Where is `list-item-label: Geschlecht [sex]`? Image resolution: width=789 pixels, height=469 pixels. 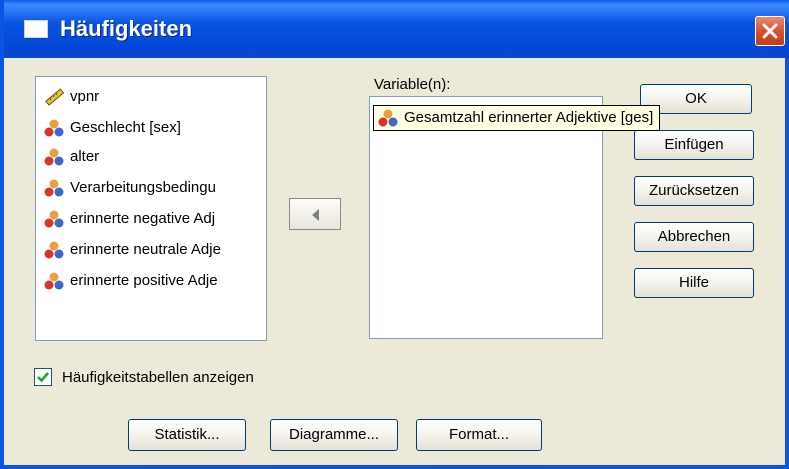
list-item-label: Geschlecht [sex] is located at coordinates (125, 127).